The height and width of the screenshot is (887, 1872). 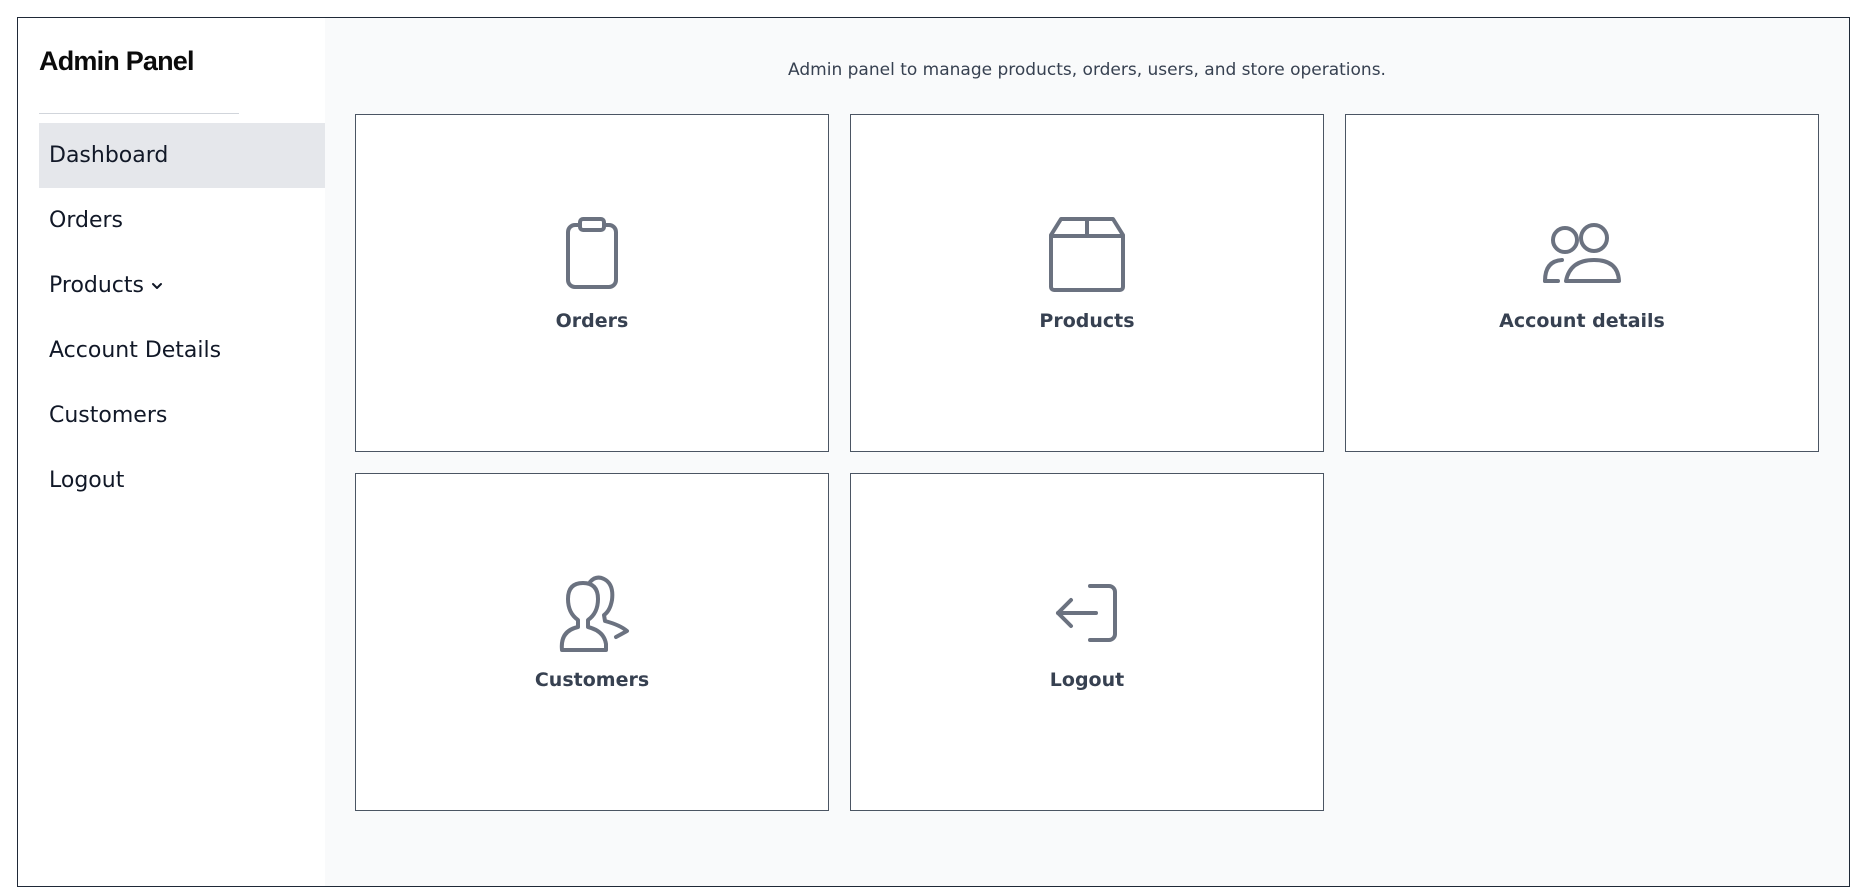 I want to click on sidebar-item-label: Logout, so click(x=87, y=480).